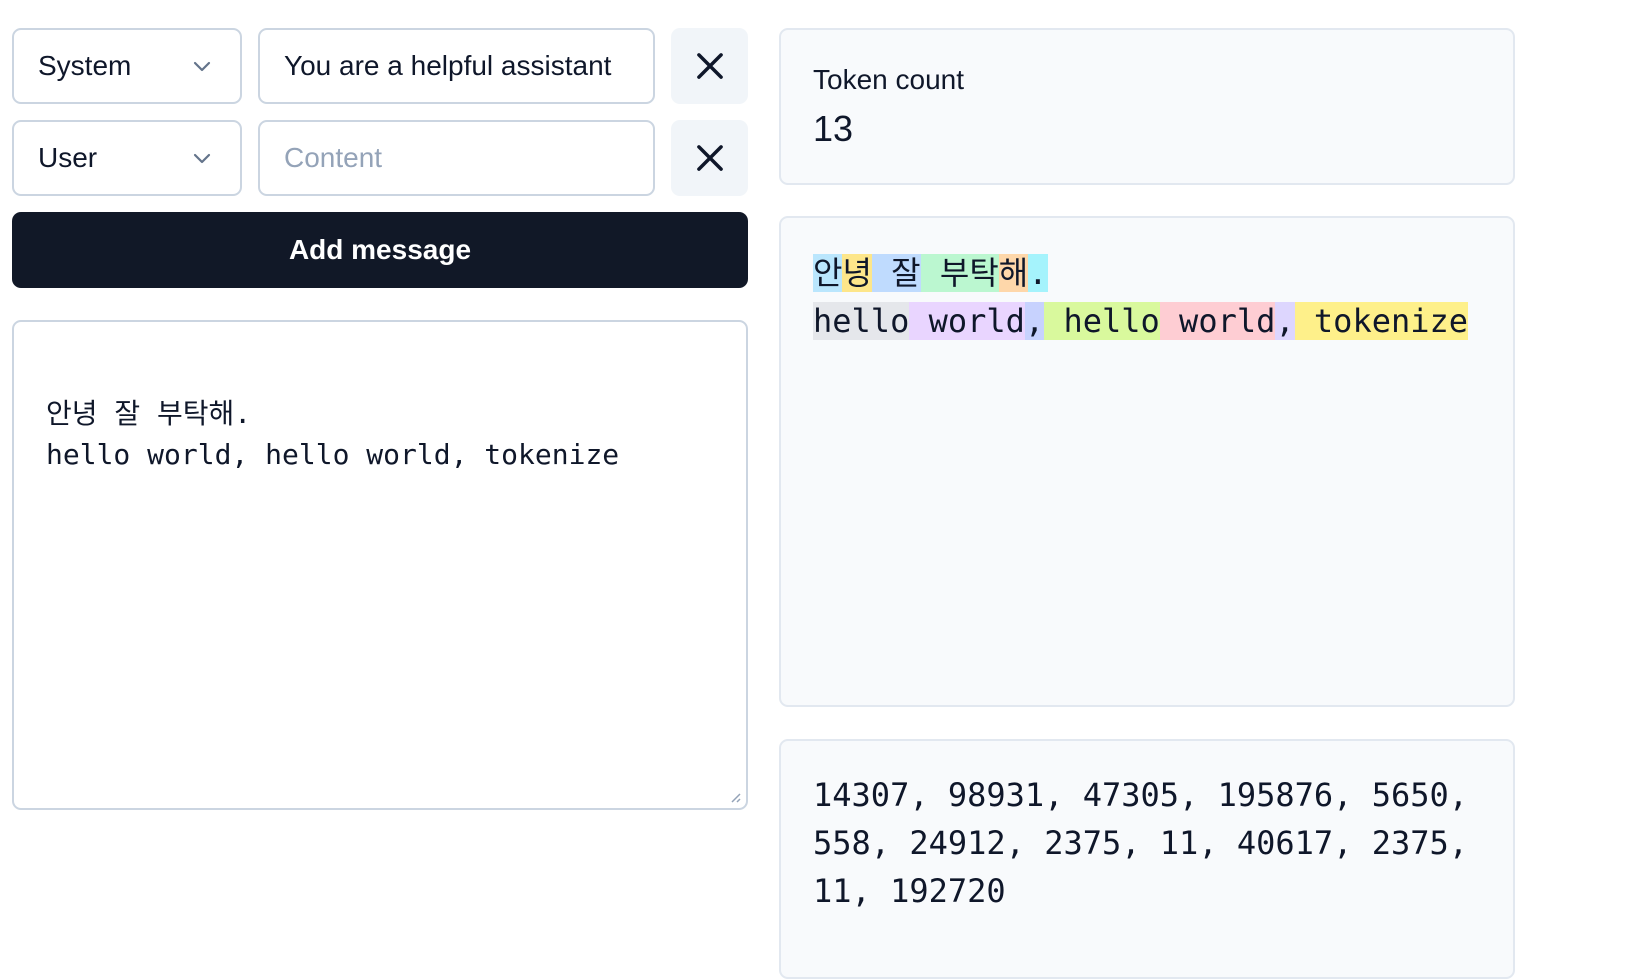 Image resolution: width=1636 pixels, height=979 pixels. Describe the element at coordinates (959, 273) in the screenshot. I see `token-chip: 부탁` at that location.